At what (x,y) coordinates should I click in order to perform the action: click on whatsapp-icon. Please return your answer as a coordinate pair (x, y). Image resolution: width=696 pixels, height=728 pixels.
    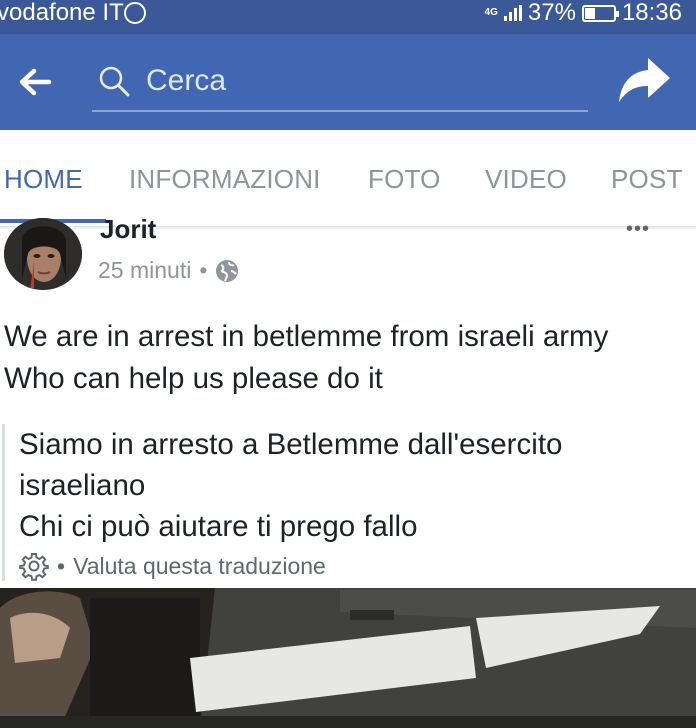
    Looking at the image, I should click on (135, 13).